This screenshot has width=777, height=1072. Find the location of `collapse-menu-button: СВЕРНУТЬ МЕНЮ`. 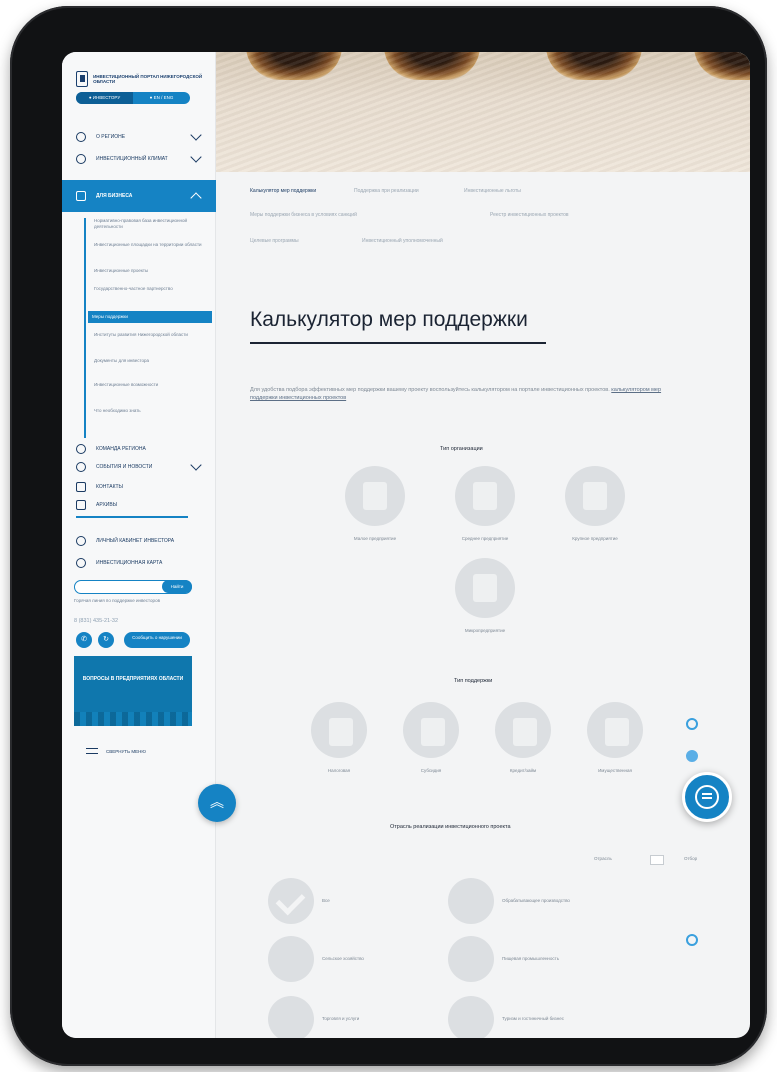

collapse-menu-button: СВЕРНУТЬ МЕНЮ is located at coordinates (116, 751).